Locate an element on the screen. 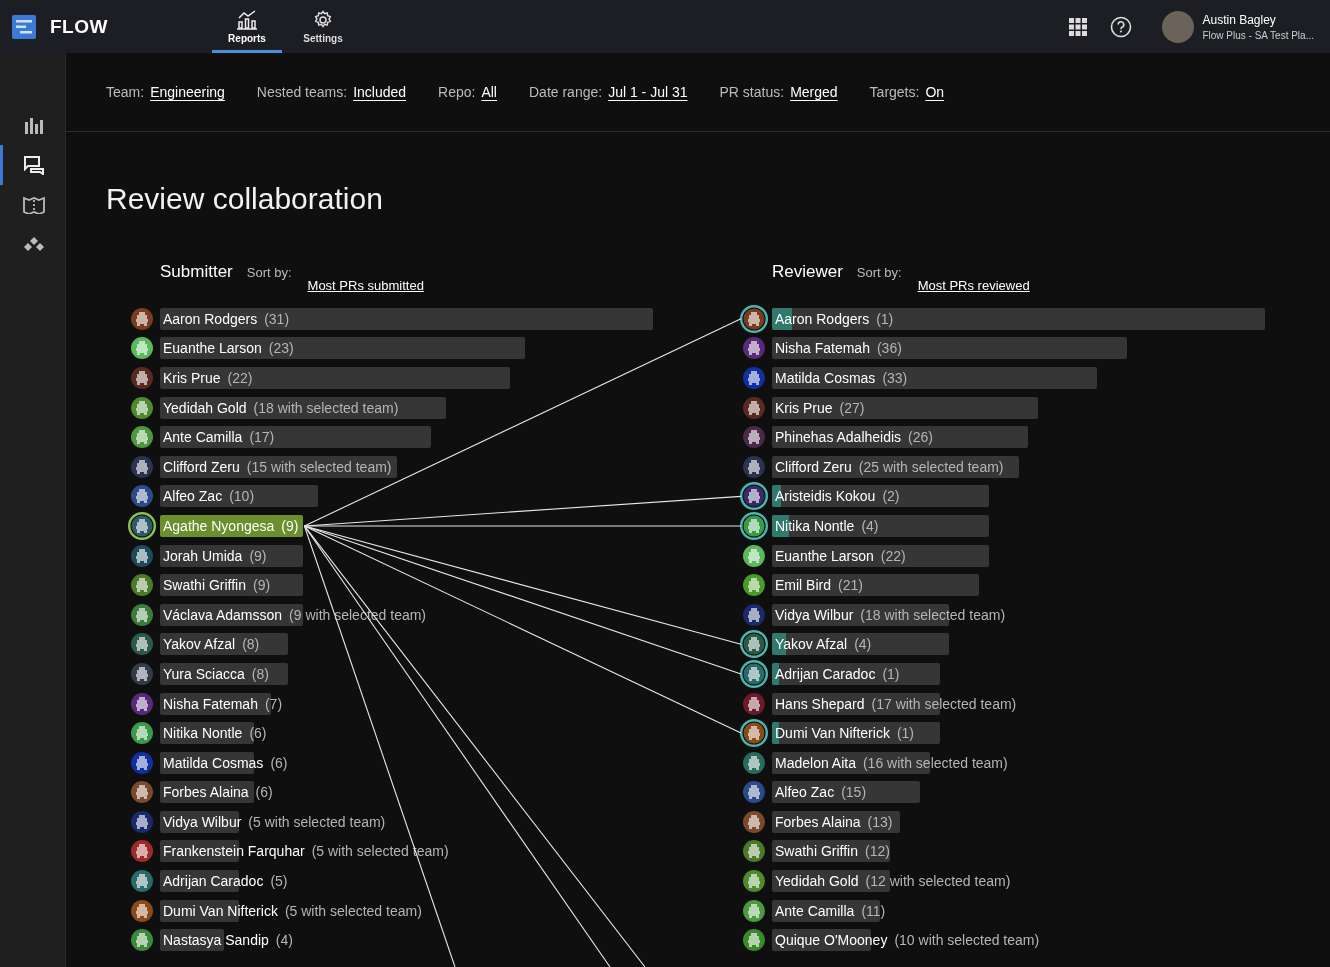 The width and height of the screenshot is (1330, 967). bar-track: Aaron Rodgers (1) is located at coordinates (1018, 318).